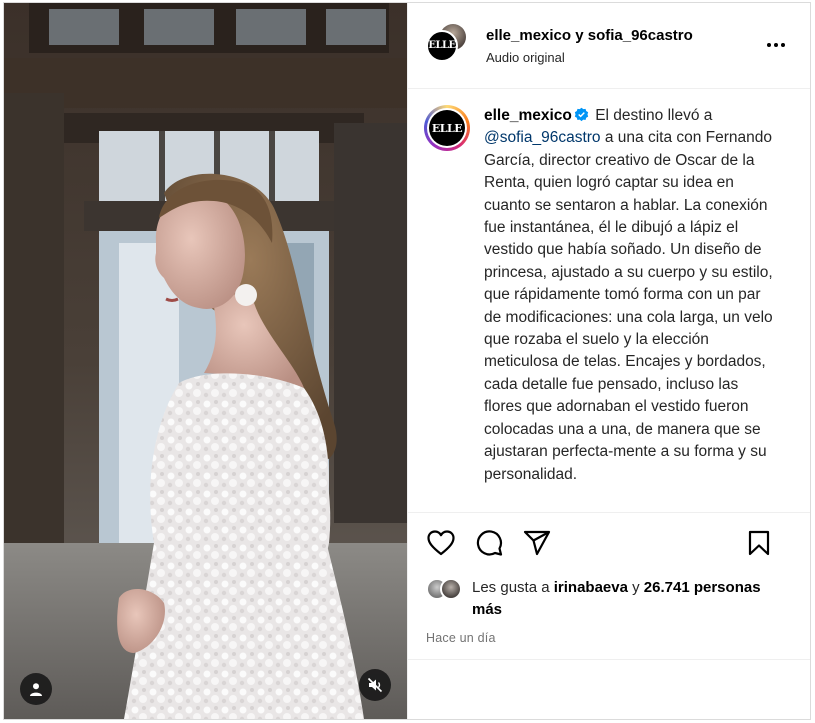  I want to click on tagged-users-button, so click(36, 689).